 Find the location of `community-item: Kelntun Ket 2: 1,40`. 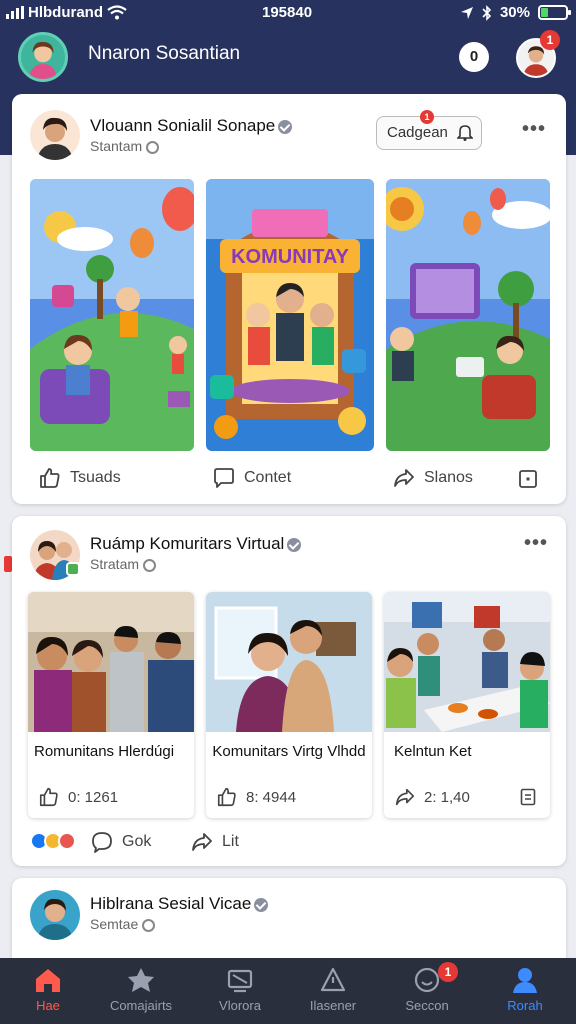

community-item: Kelntun Ket 2: 1,40 is located at coordinates (467, 705).